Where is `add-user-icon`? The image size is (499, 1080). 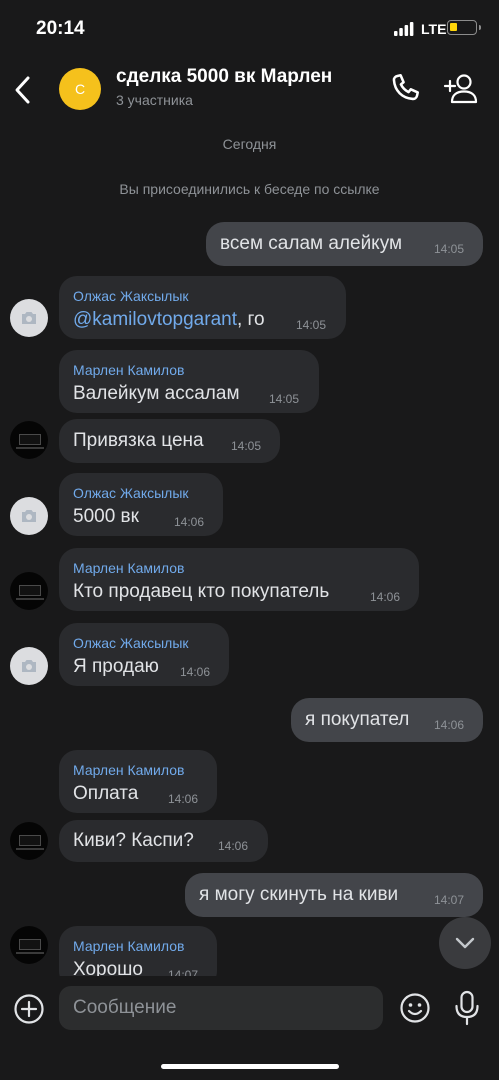 add-user-icon is located at coordinates (462, 89).